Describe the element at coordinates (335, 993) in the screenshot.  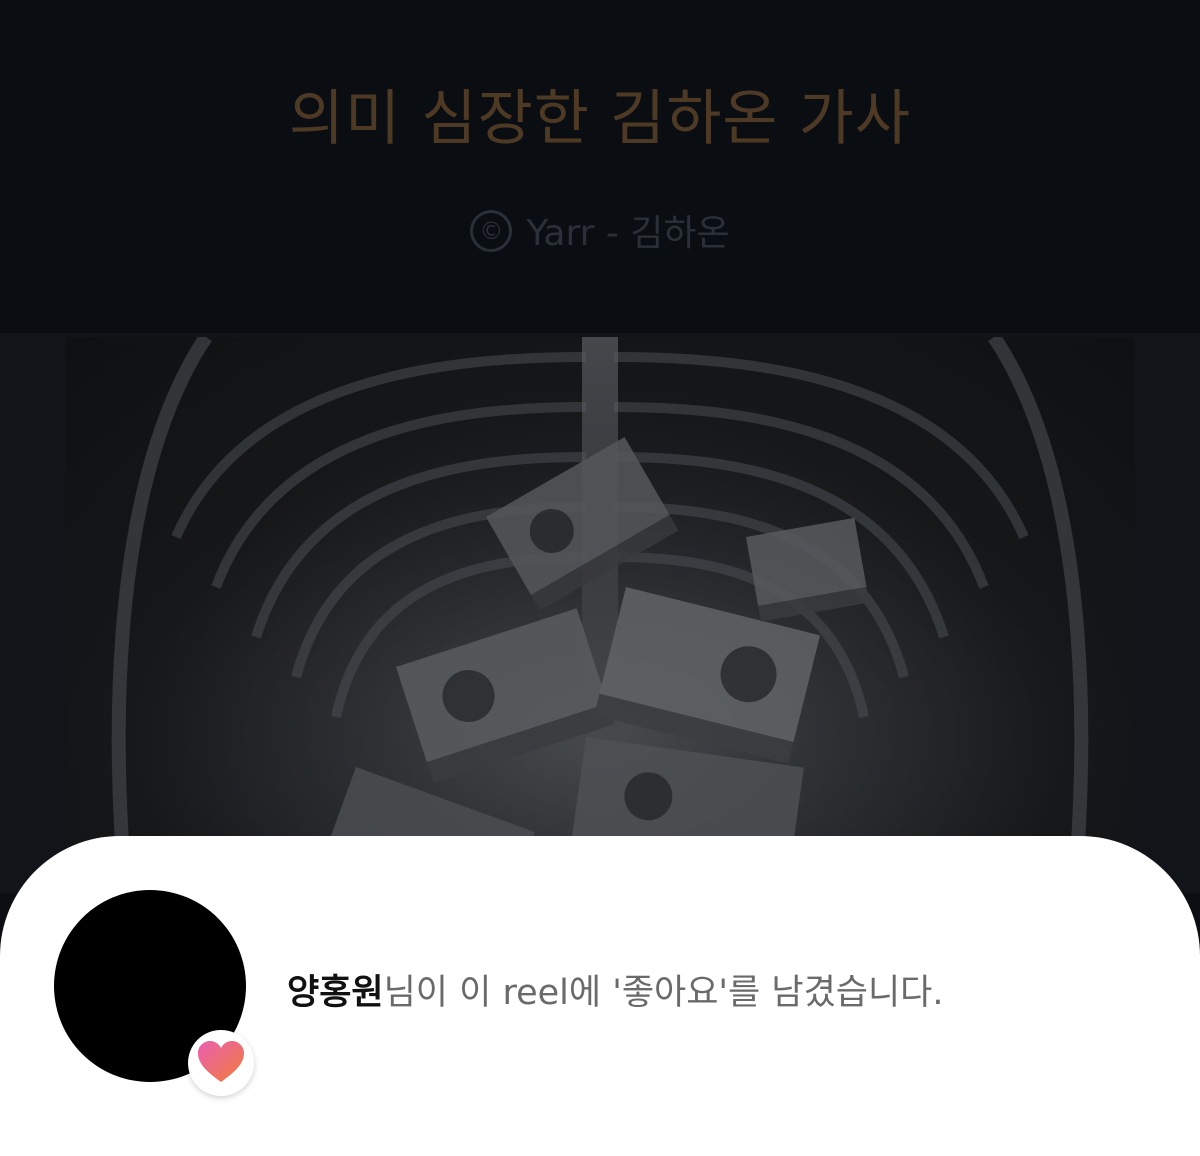
I see `notification-username: 양홍원` at that location.